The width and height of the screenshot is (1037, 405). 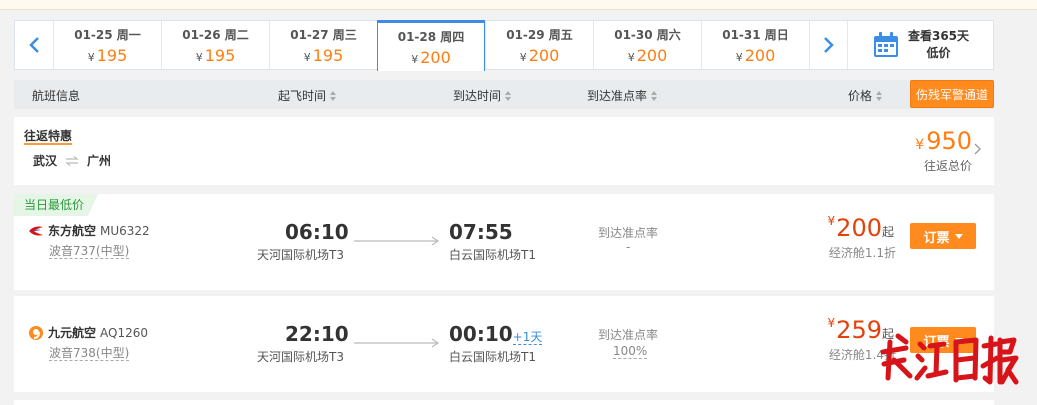 I want to click on flight-price: ¥200起, so click(x=860, y=228).